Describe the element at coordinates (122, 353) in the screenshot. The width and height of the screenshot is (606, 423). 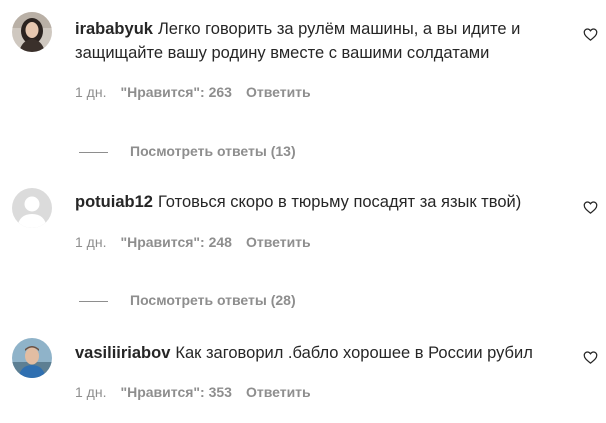
I see `comment-username: vasiliiriabov` at that location.